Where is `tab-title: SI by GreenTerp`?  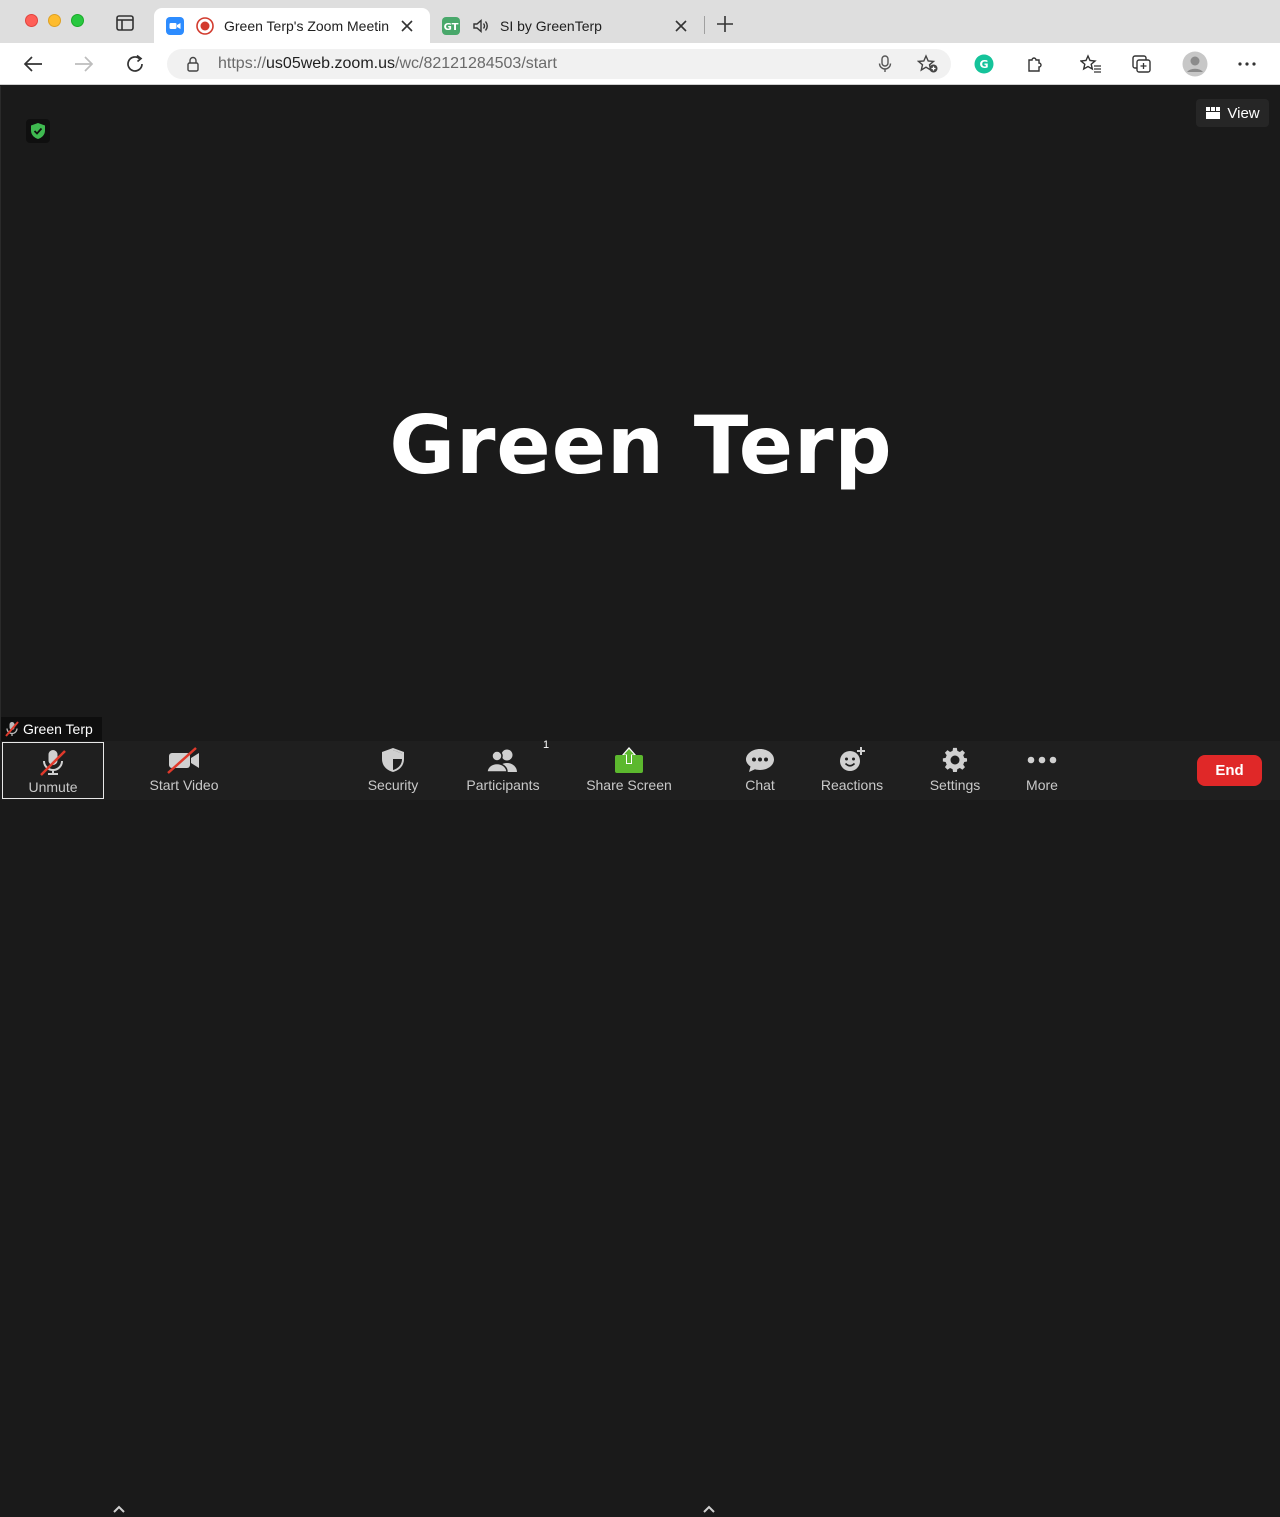
tab-title: SI by GreenTerp is located at coordinates (551, 25).